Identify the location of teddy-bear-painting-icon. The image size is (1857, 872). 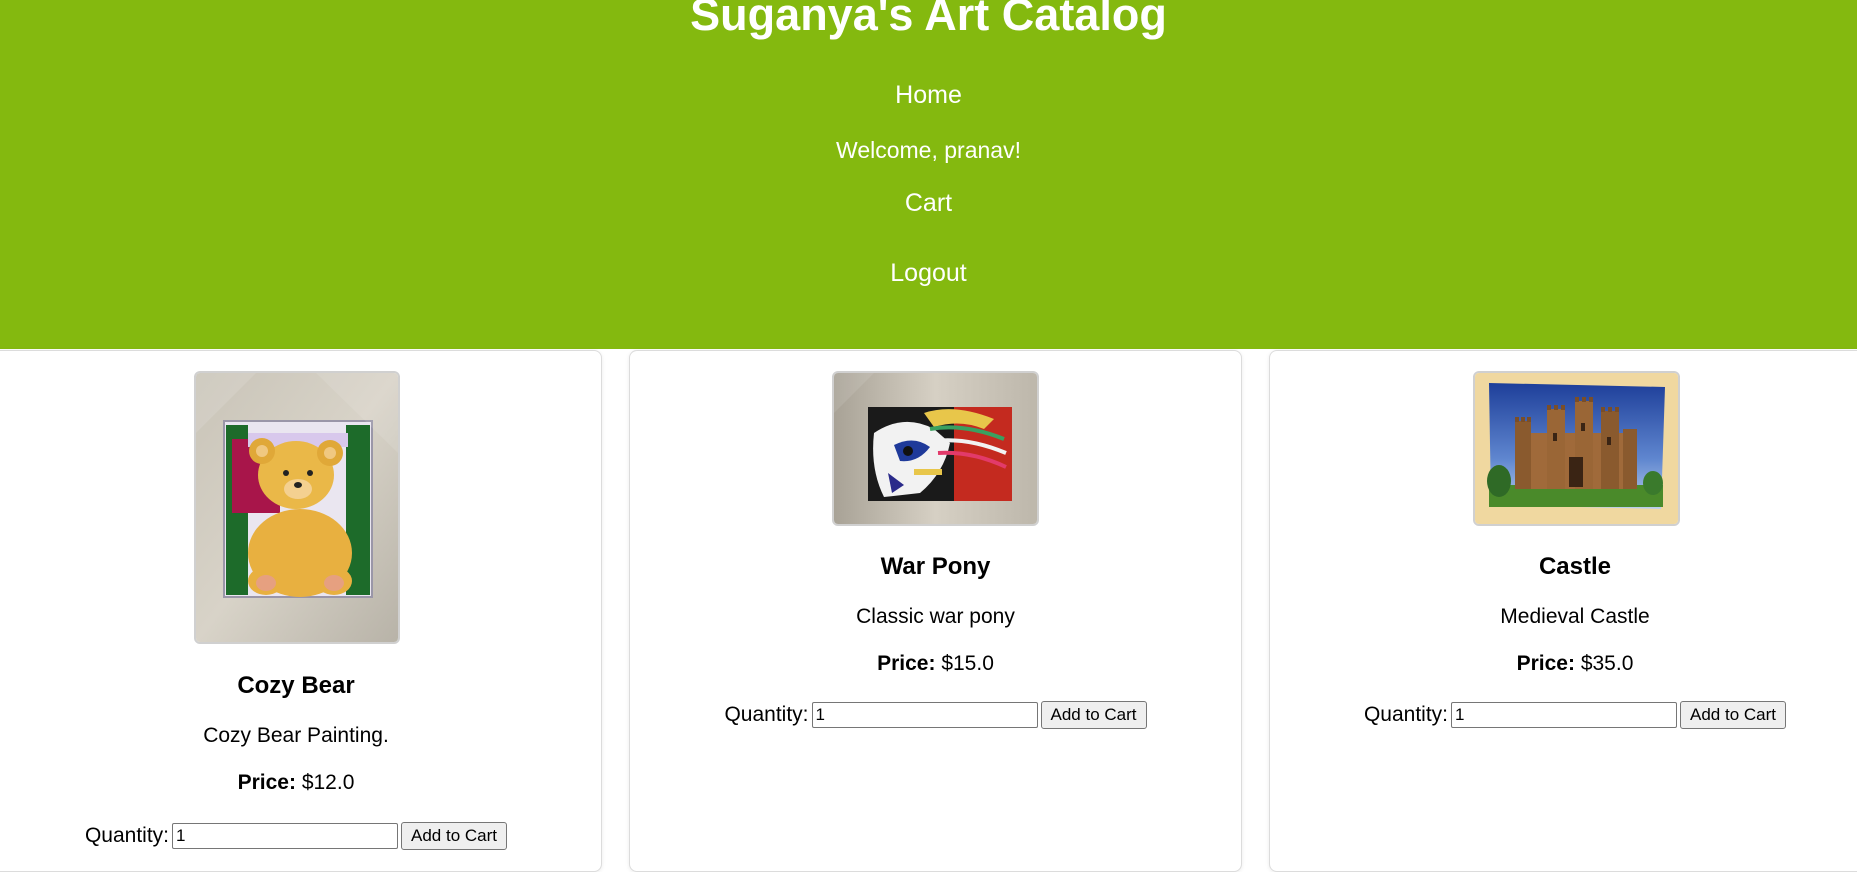
(297, 507).